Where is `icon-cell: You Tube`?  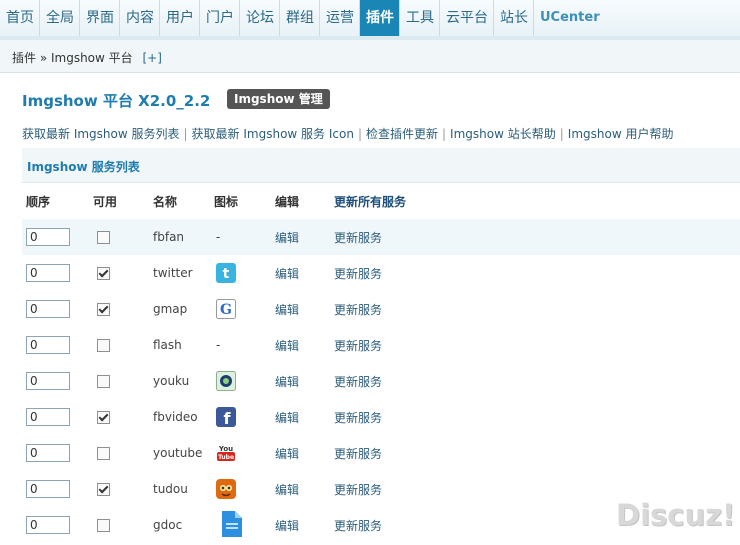 icon-cell: You Tube is located at coordinates (225, 453).